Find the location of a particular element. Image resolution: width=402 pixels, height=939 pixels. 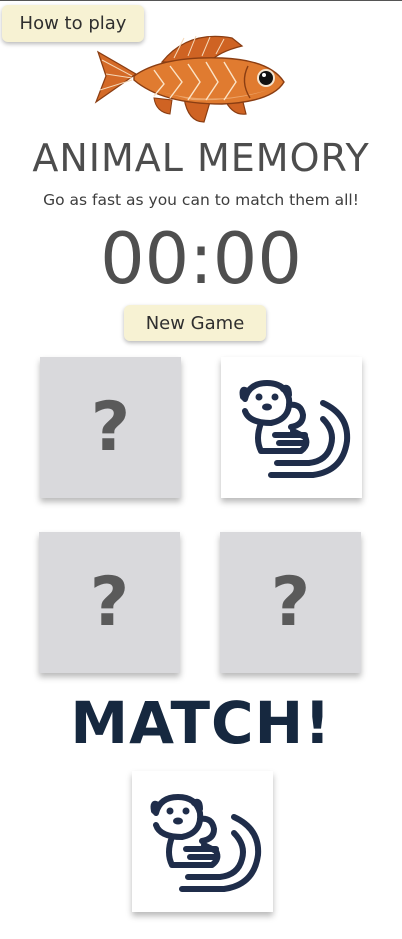

matched-card is located at coordinates (202, 841).